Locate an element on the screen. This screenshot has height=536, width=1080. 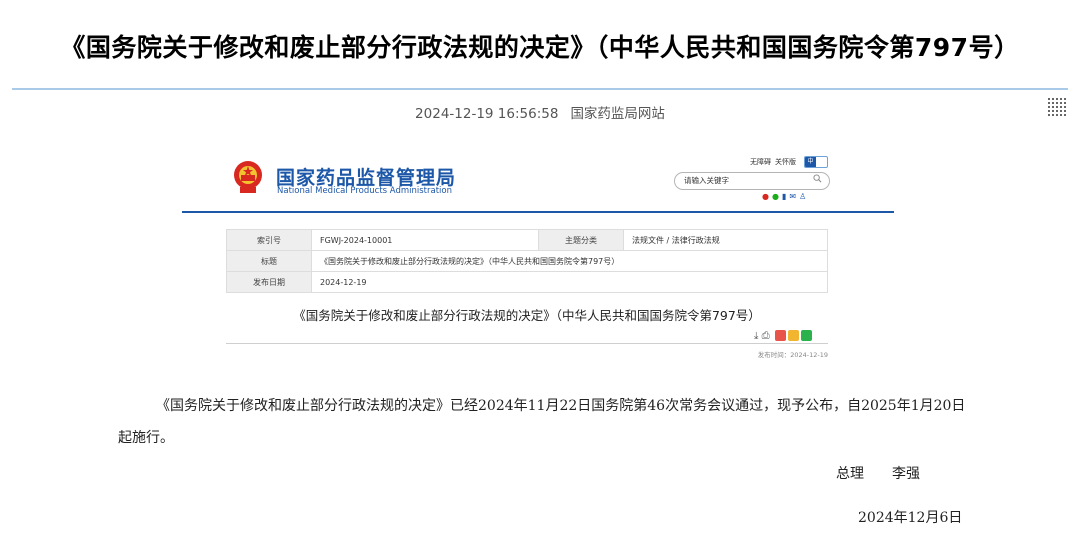
header-divider is located at coordinates (538, 212).